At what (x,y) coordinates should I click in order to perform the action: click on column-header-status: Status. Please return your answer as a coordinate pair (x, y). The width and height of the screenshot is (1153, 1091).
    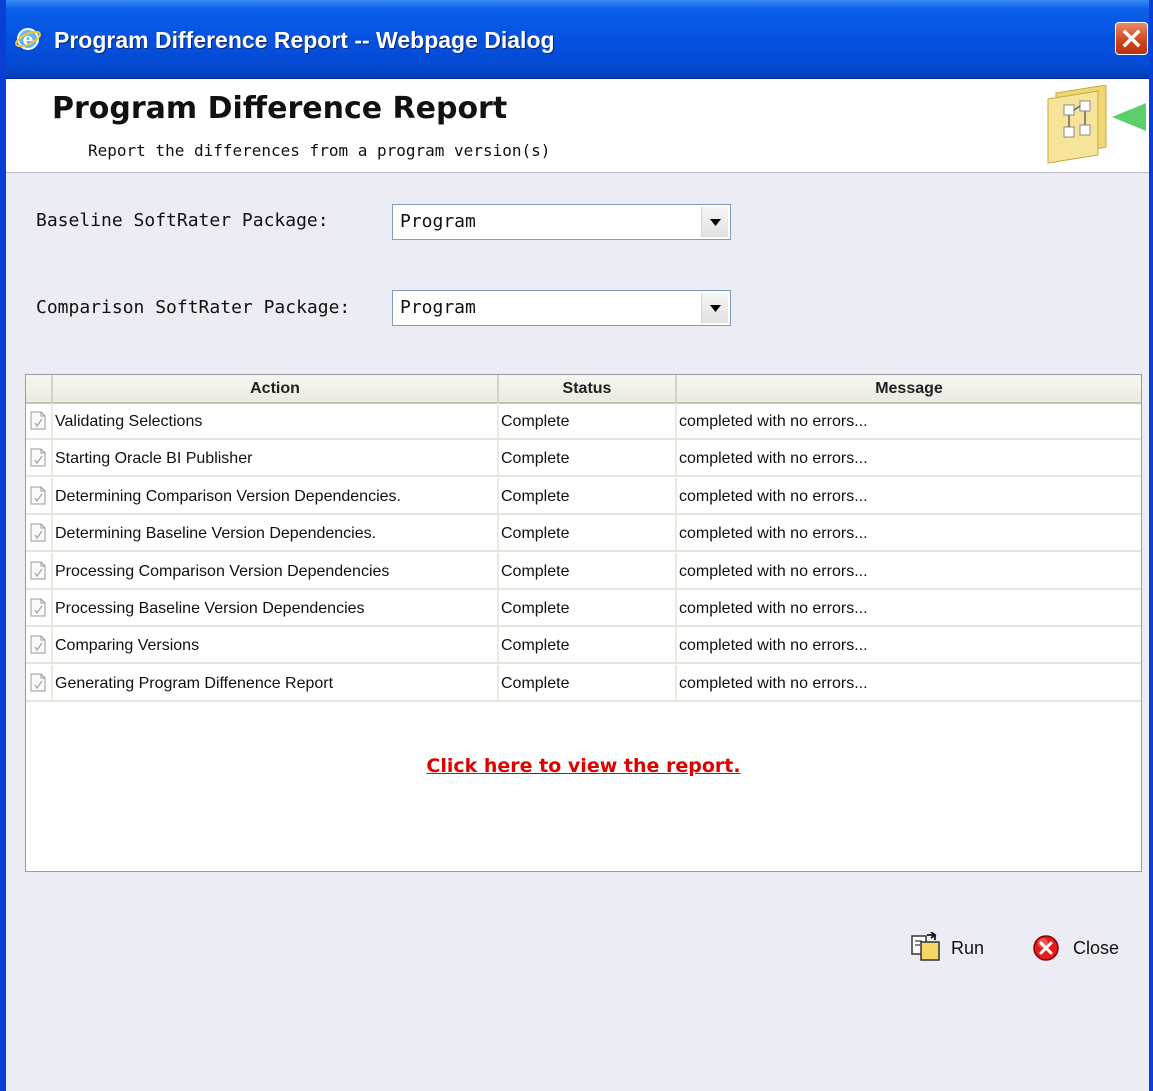
    Looking at the image, I should click on (588, 388).